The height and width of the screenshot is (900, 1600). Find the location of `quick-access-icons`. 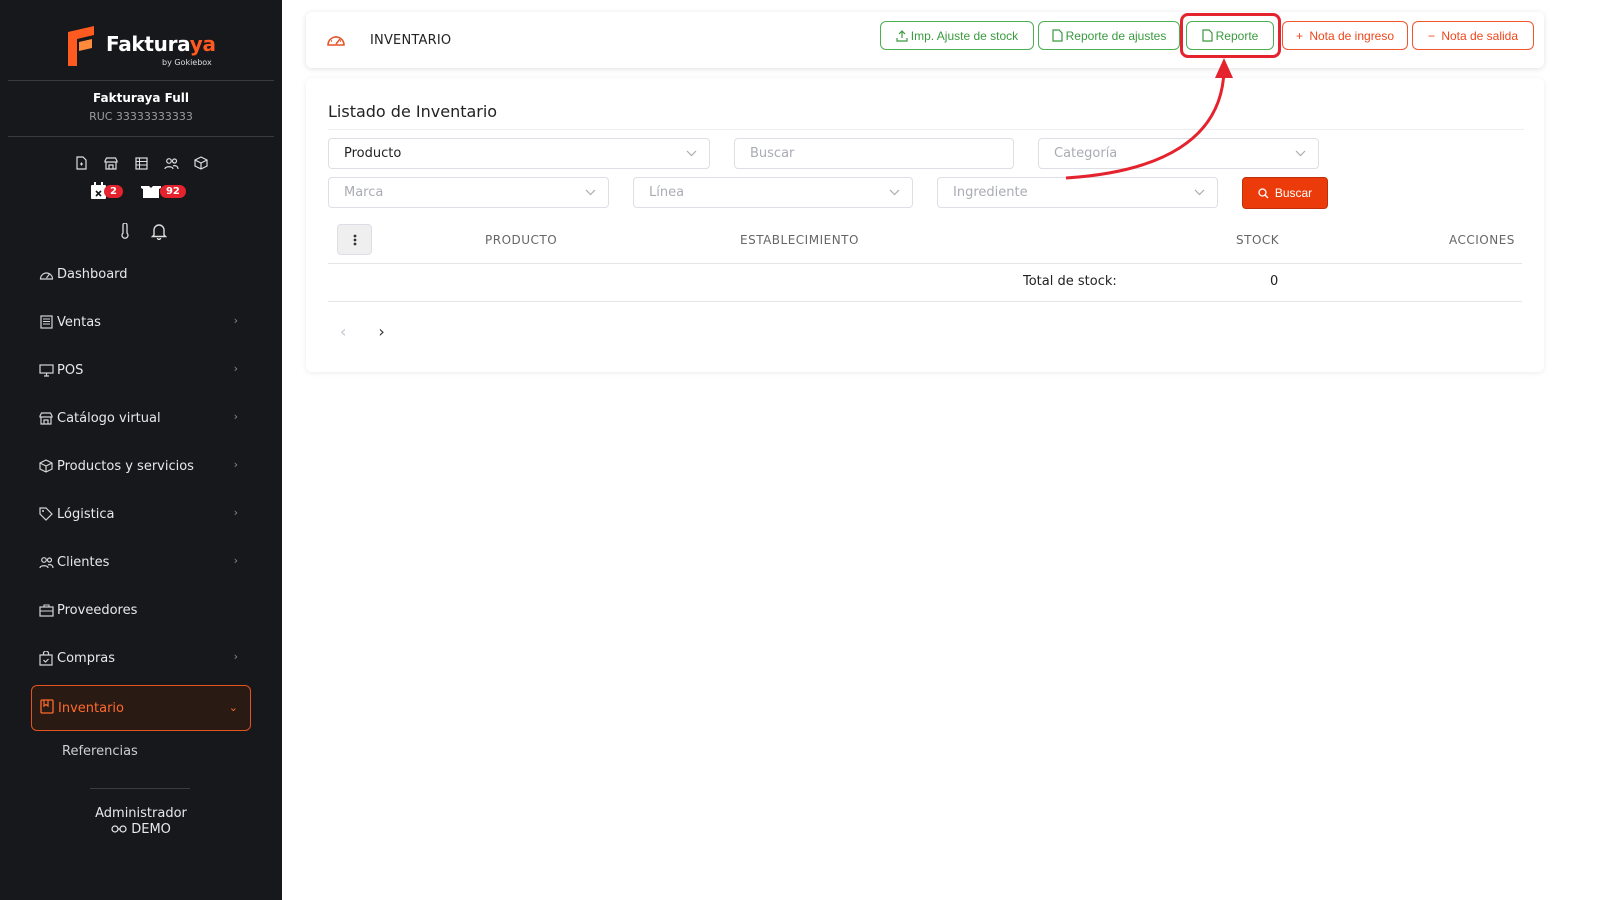

quick-access-icons is located at coordinates (141, 163).